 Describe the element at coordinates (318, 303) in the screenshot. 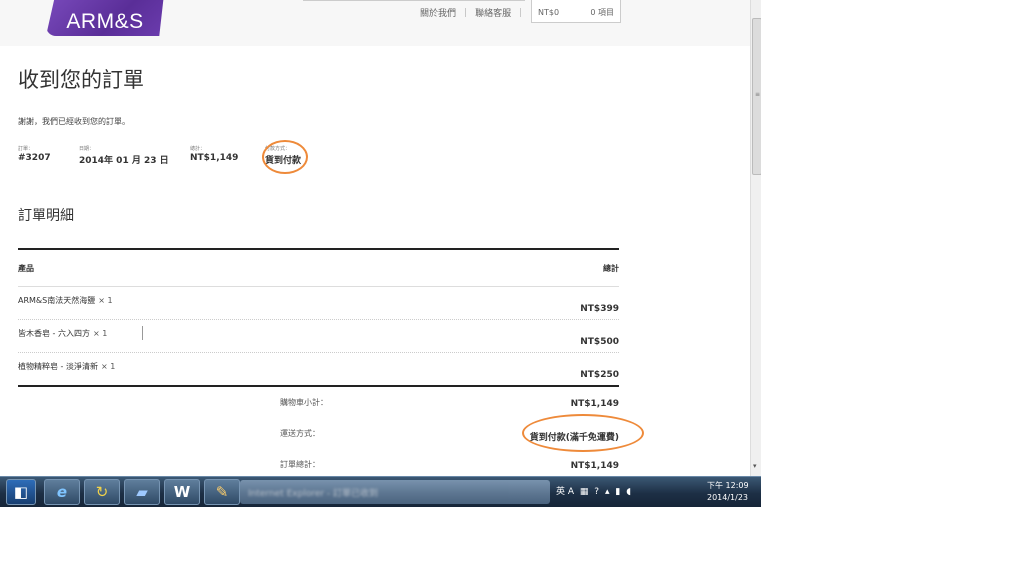

I see `table-row: ARM&S南法天然海鹽 × 1 NT$399` at that location.